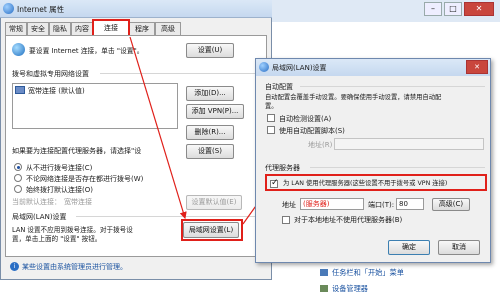 The image size is (500, 298). Describe the element at coordinates (348, 220) in the screenshot. I see `bypass-local-label: 对于本地地址不使用代理服务器(B)` at that location.